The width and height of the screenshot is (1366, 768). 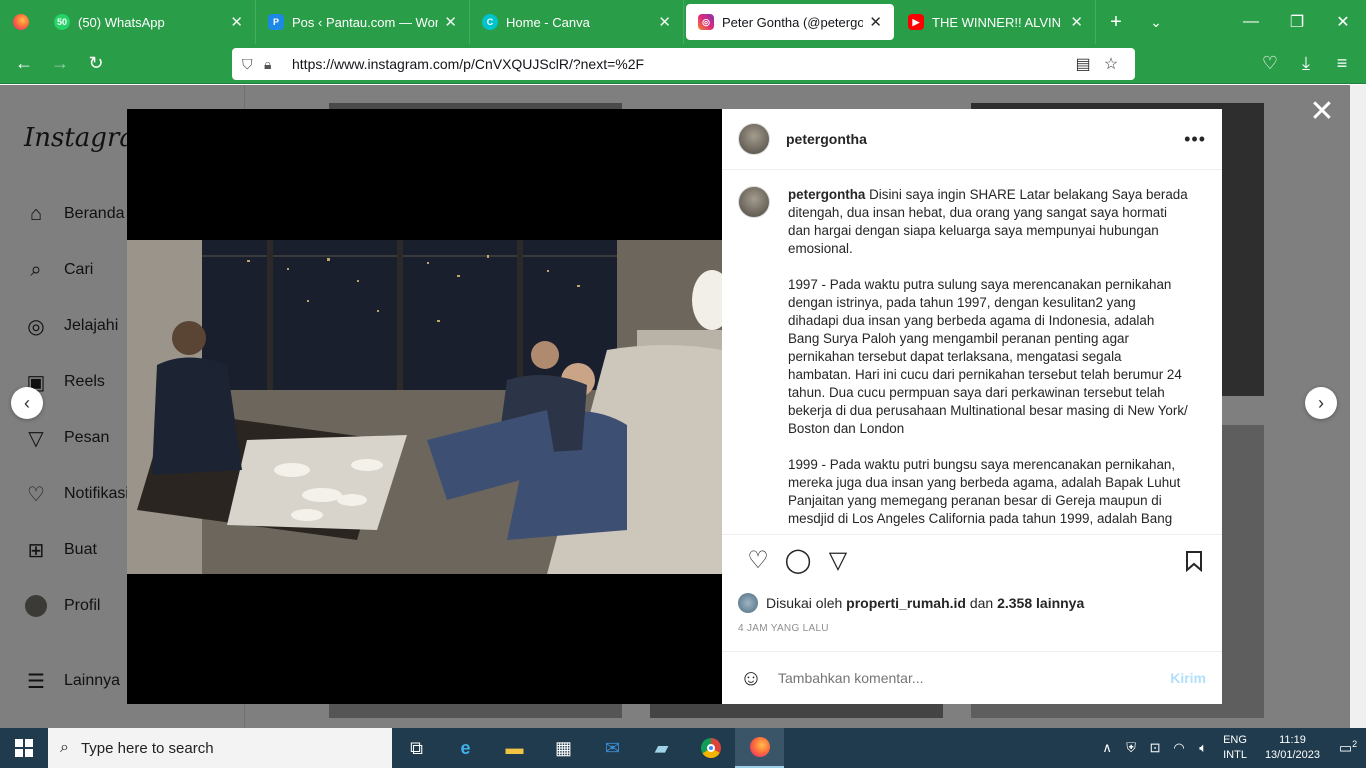 What do you see at coordinates (1188, 678) in the screenshot?
I see `post-comment-button: Kirim` at bounding box center [1188, 678].